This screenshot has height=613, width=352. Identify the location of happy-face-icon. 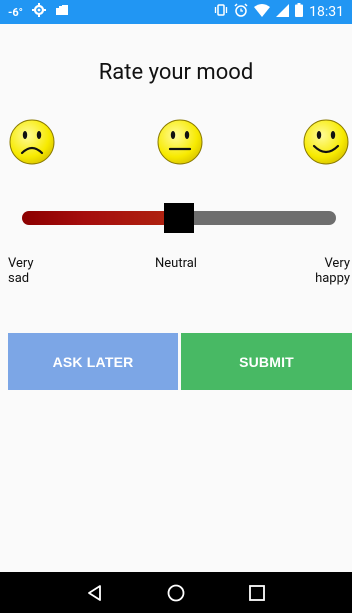
(326, 142).